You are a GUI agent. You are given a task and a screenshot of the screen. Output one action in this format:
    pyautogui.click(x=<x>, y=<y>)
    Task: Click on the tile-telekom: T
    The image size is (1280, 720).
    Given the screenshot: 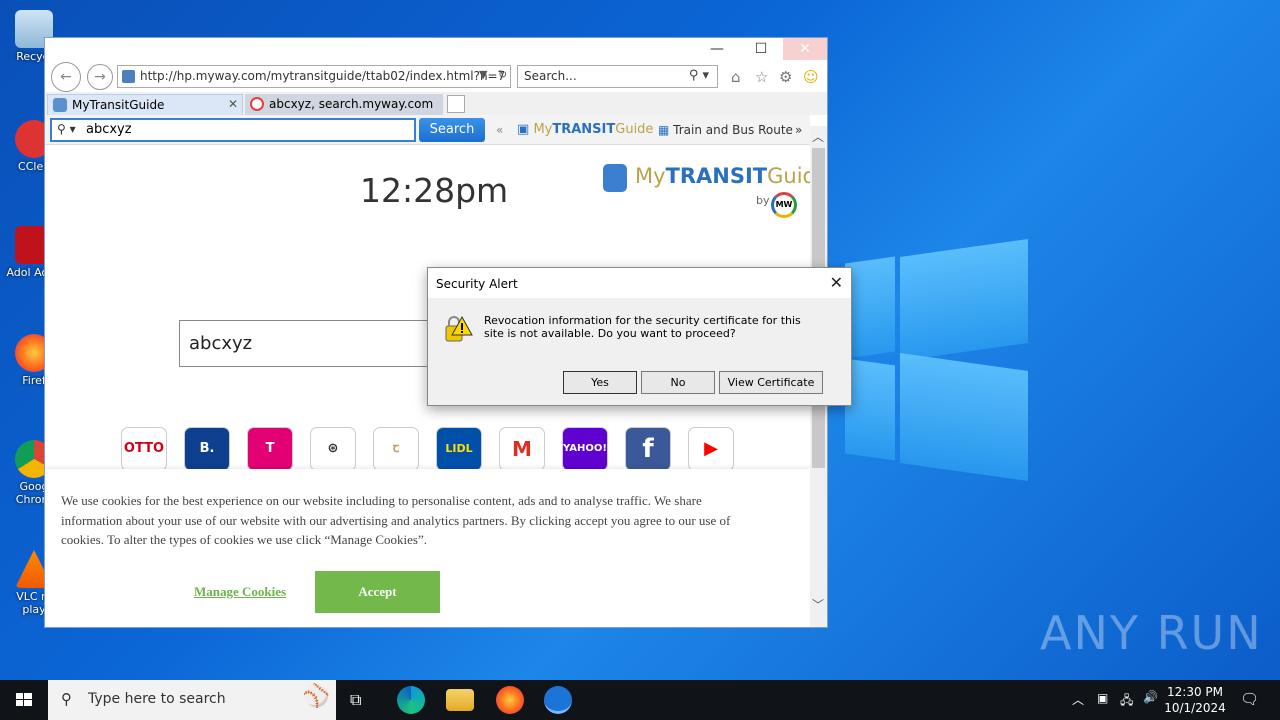 What is the action you would take?
    pyautogui.click(x=270, y=449)
    